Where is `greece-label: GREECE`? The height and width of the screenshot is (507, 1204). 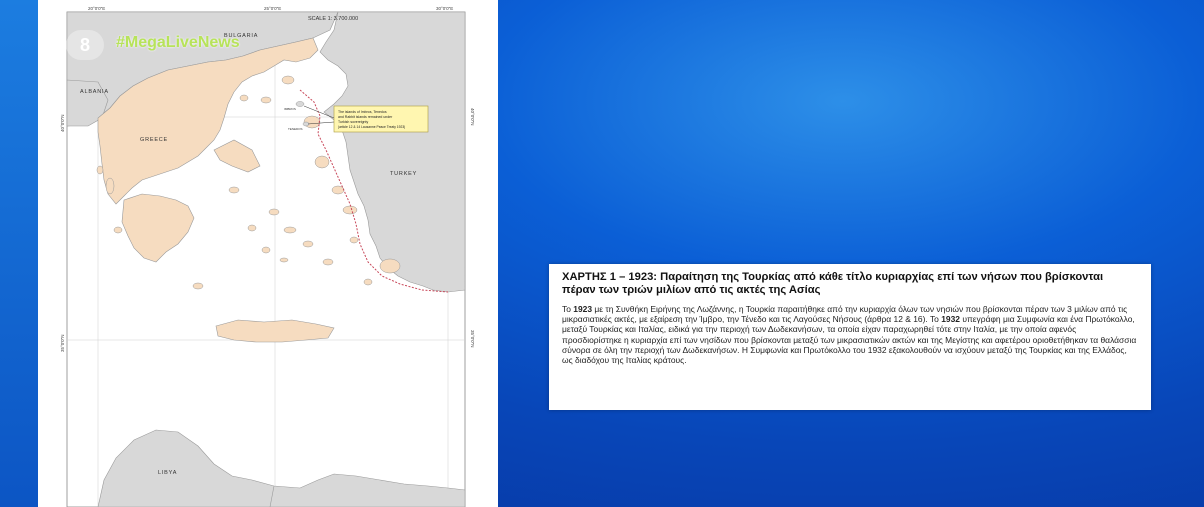
greece-label: GREECE is located at coordinates (154, 140).